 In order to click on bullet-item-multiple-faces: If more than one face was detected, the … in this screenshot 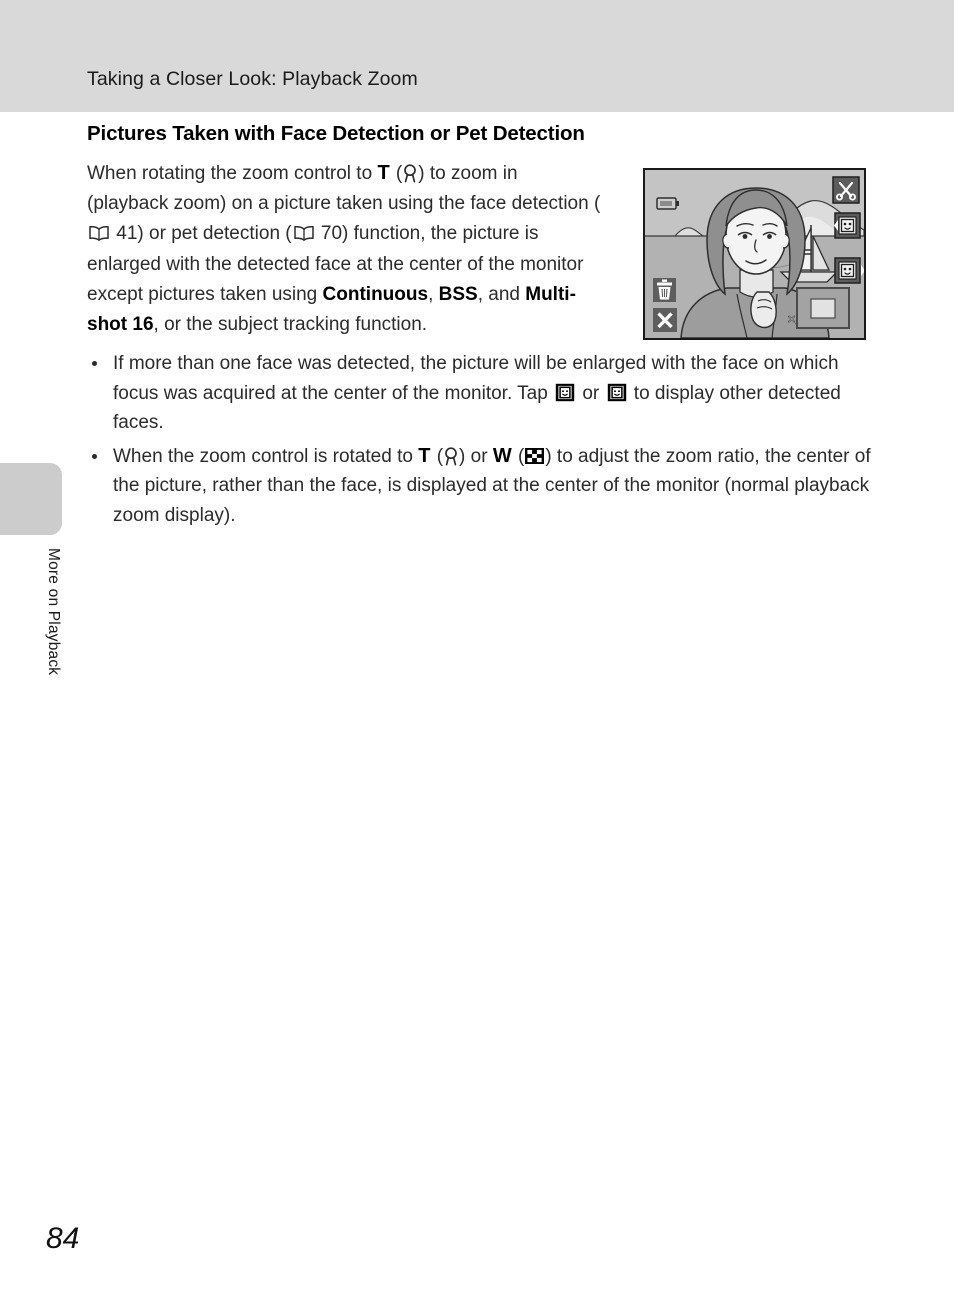, I will do `click(480, 393)`.